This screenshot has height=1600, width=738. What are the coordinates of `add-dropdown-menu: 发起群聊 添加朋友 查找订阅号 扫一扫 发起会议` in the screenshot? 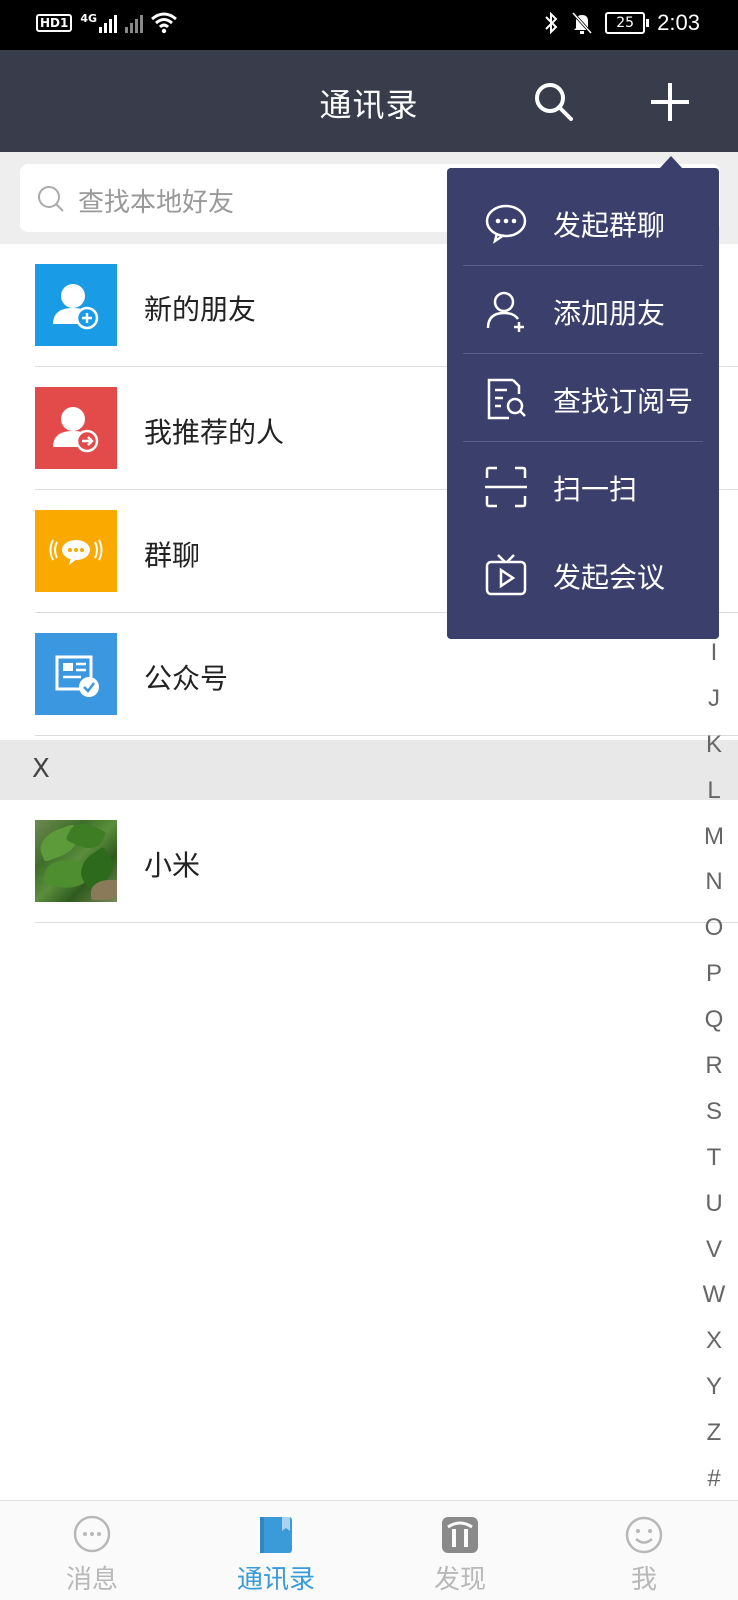 It's located at (583, 403).